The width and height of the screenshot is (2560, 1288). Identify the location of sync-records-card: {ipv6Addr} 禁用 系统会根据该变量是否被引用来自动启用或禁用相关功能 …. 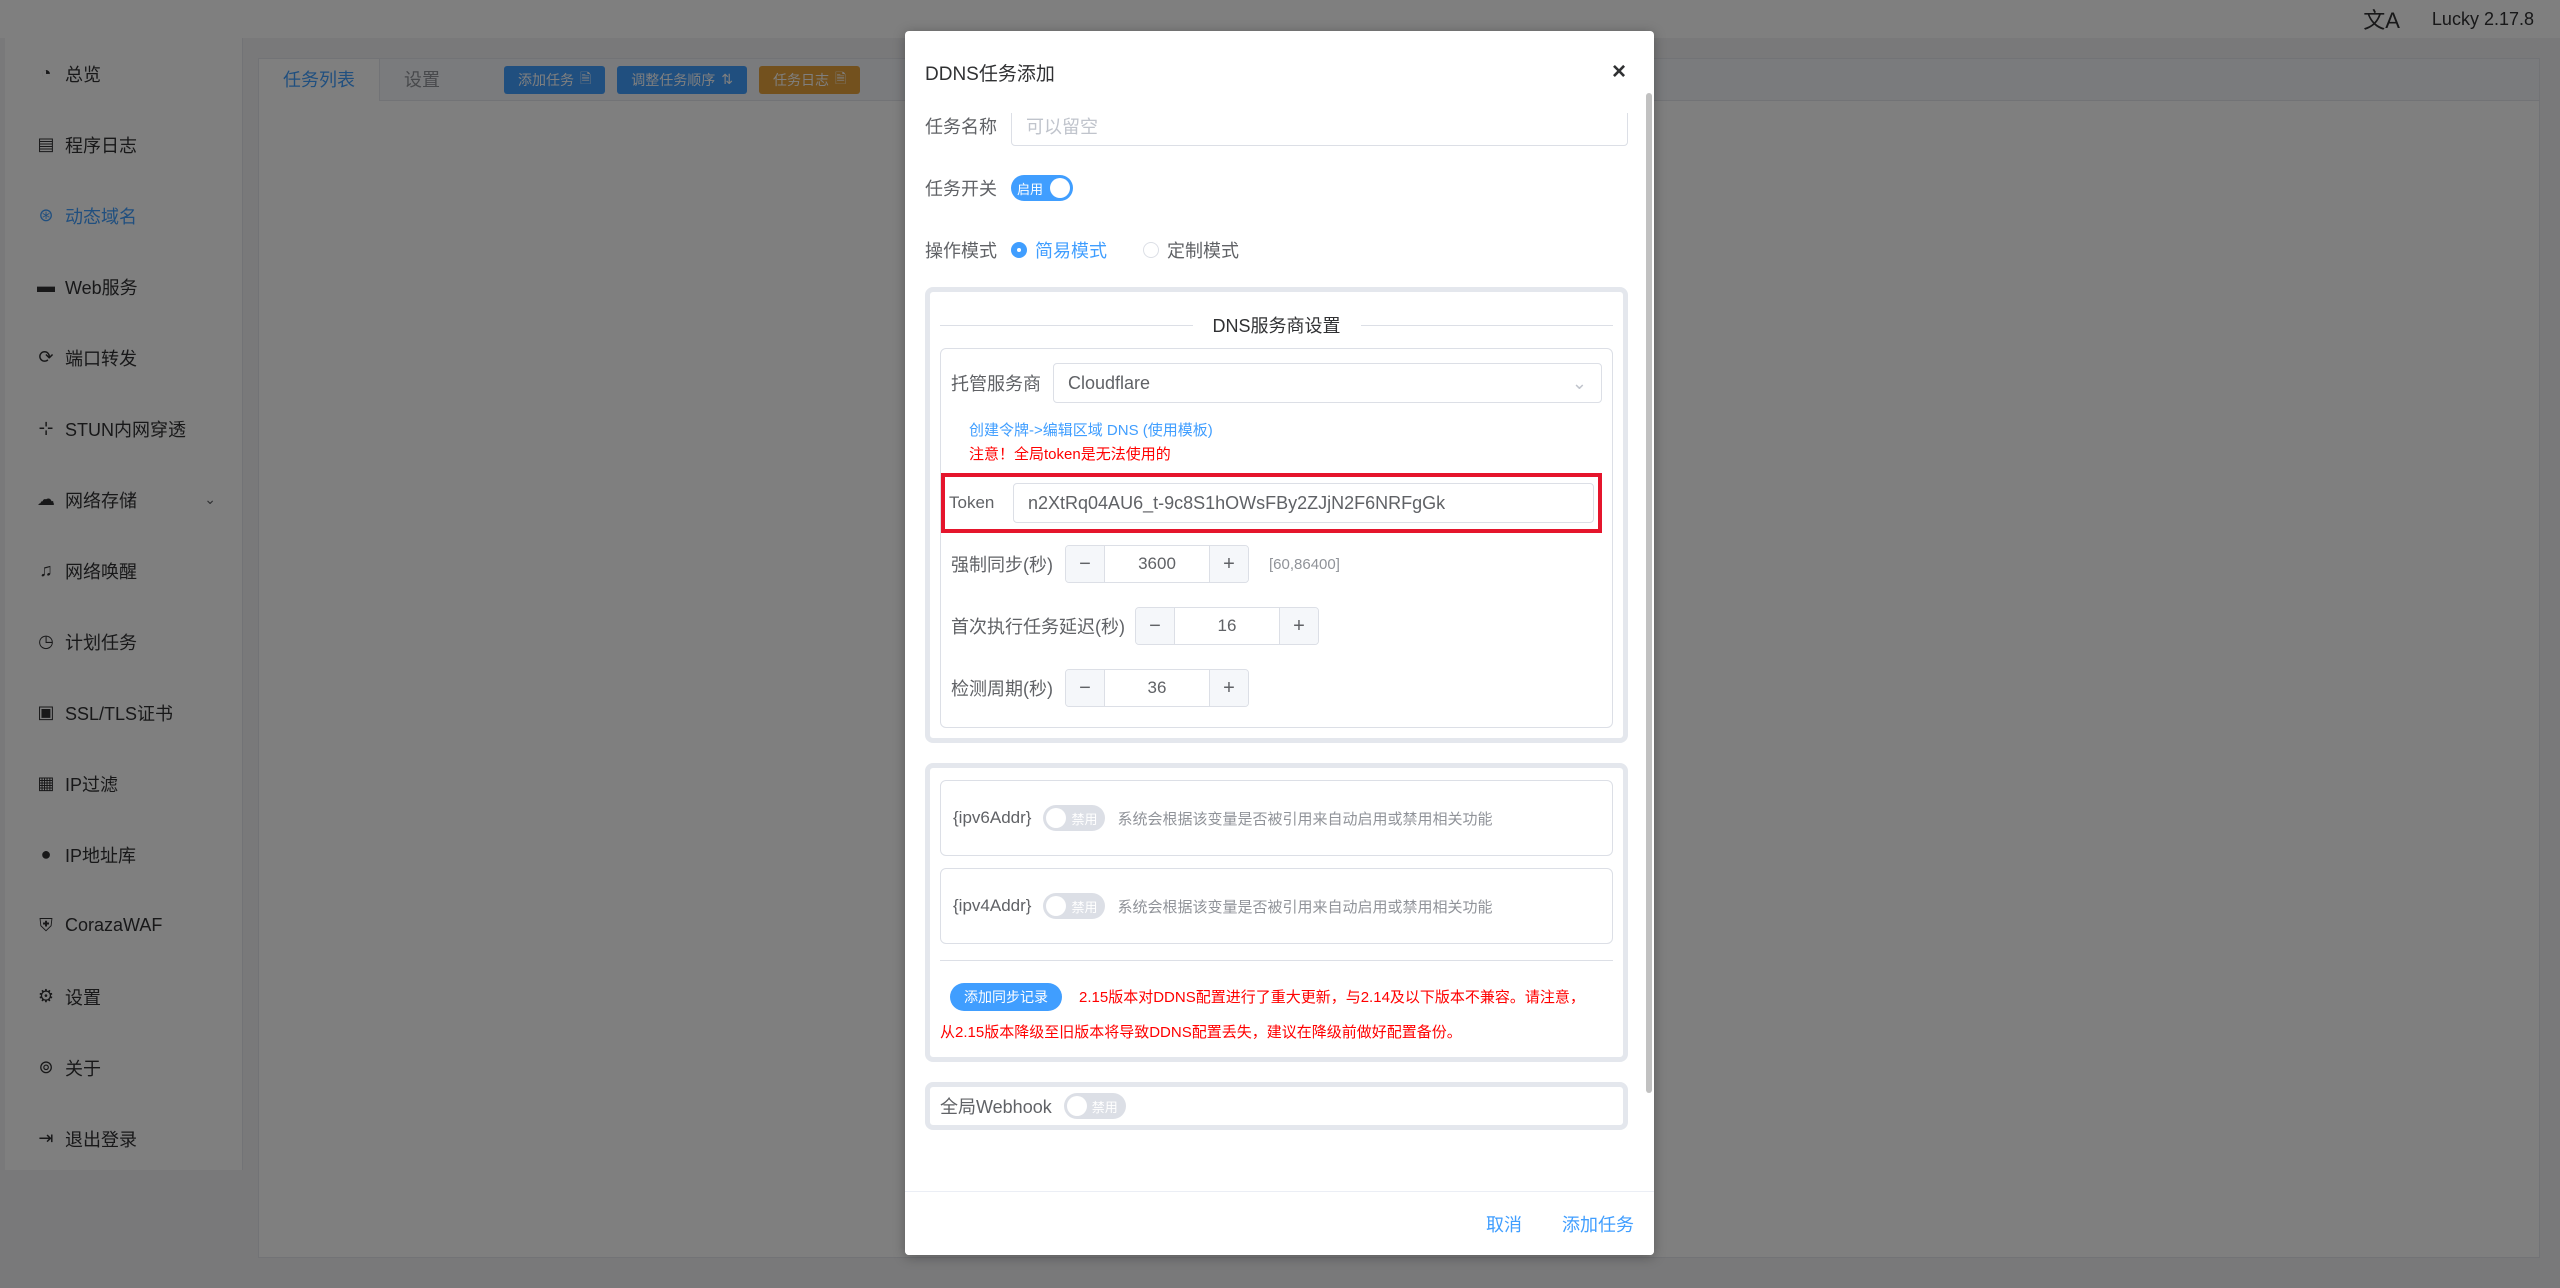
(1276, 912).